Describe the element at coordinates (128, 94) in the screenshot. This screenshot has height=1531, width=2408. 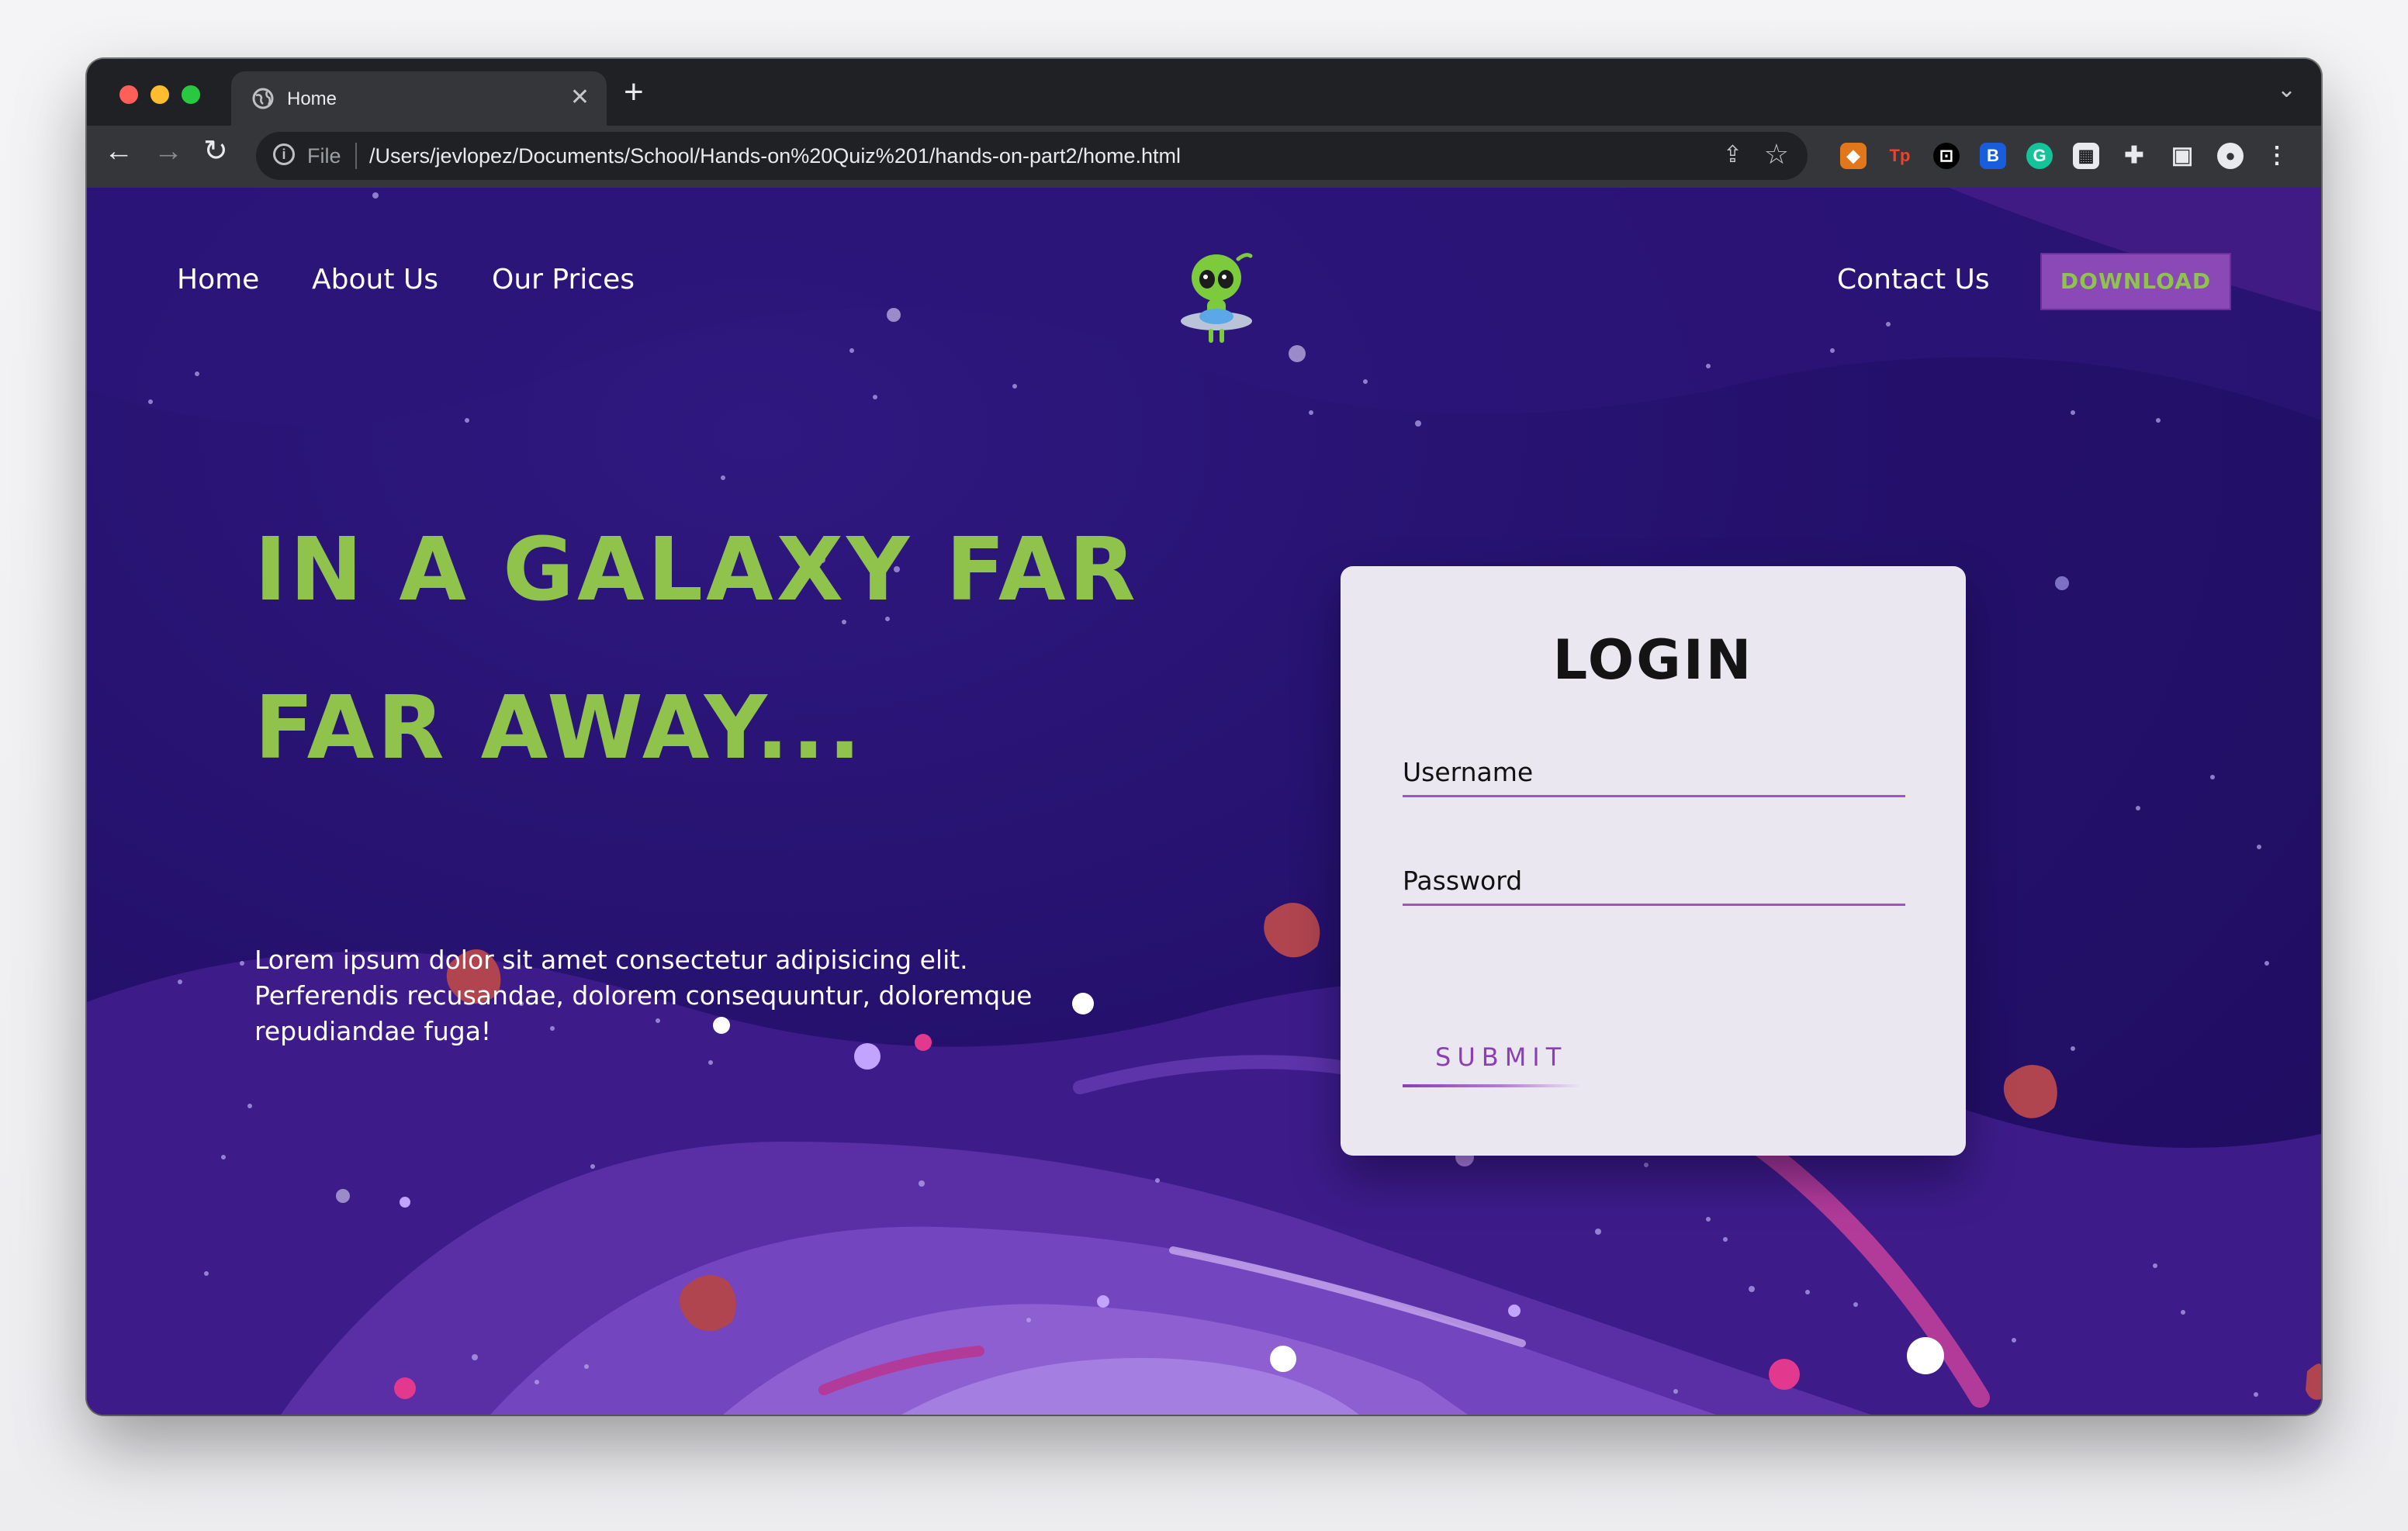
I see `close-window-button` at that location.